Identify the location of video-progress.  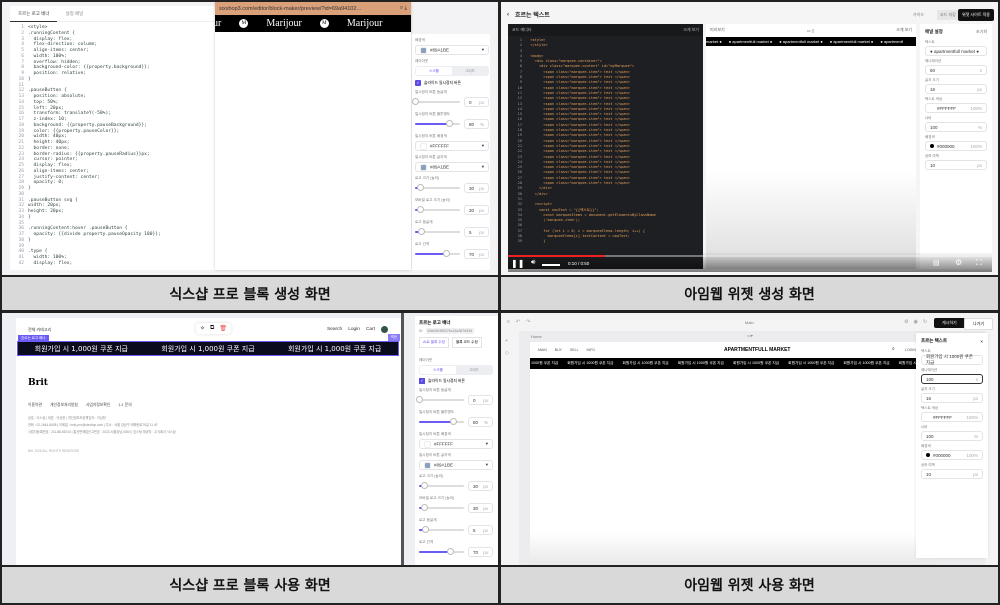
(750, 256).